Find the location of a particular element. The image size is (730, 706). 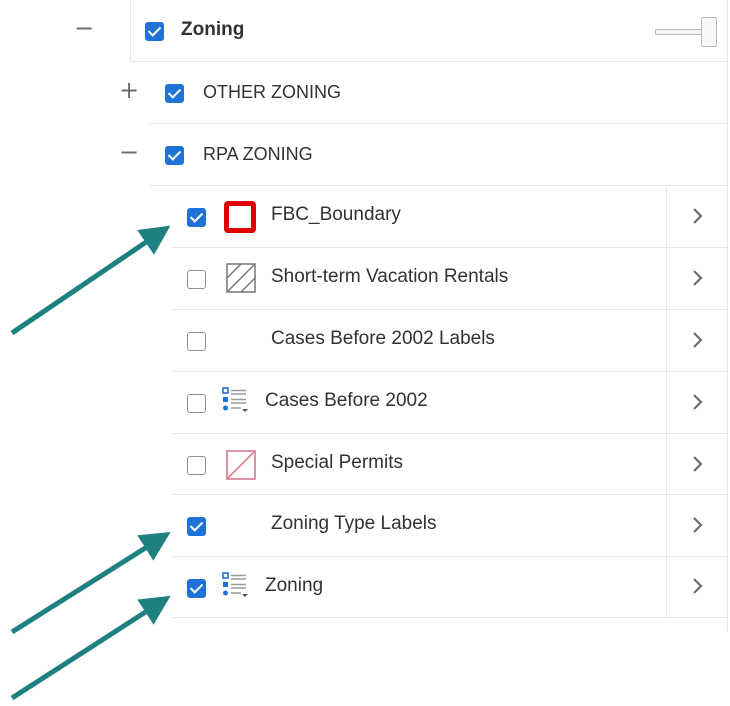

annotation-arrows is located at coordinates (90, 463).